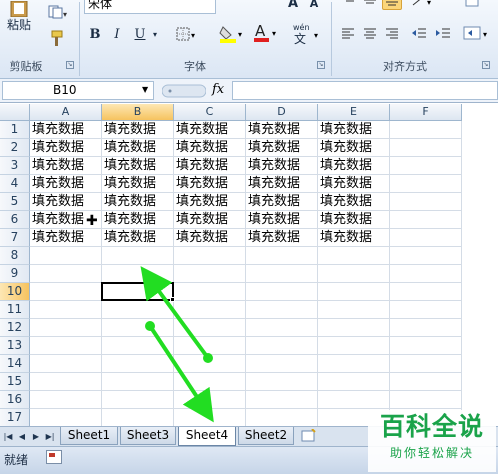 The image size is (498, 474). What do you see at coordinates (405, 66) in the screenshot?
I see `alignment-group-label: 对齐方式` at bounding box center [405, 66].